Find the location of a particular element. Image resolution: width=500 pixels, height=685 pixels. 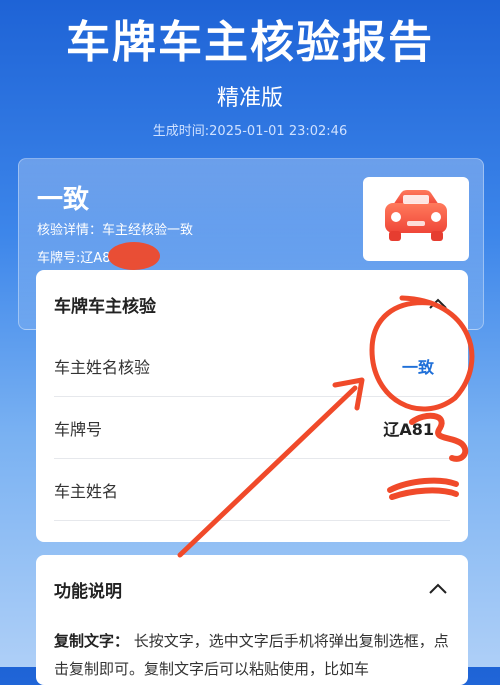

table-row: 车主姓名核验 一致 is located at coordinates (252, 365).